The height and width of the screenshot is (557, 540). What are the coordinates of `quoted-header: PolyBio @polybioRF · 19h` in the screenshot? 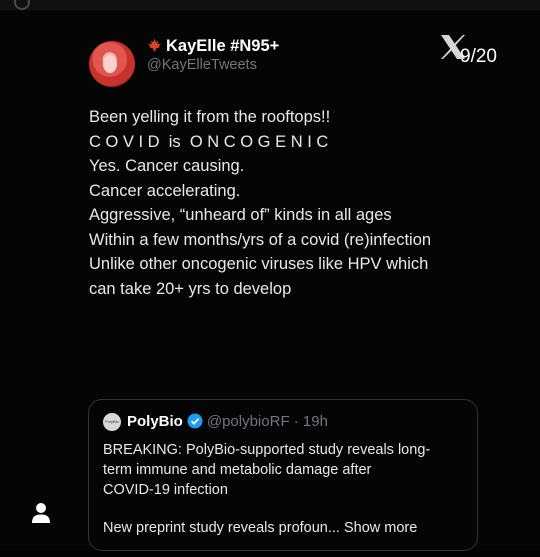 It's located at (227, 421).